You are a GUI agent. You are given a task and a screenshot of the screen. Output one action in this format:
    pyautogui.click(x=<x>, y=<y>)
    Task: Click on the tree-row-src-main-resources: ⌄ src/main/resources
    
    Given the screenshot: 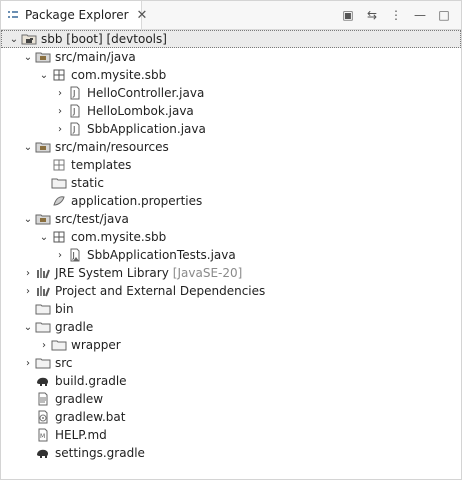 What is the action you would take?
    pyautogui.click(x=231, y=147)
    